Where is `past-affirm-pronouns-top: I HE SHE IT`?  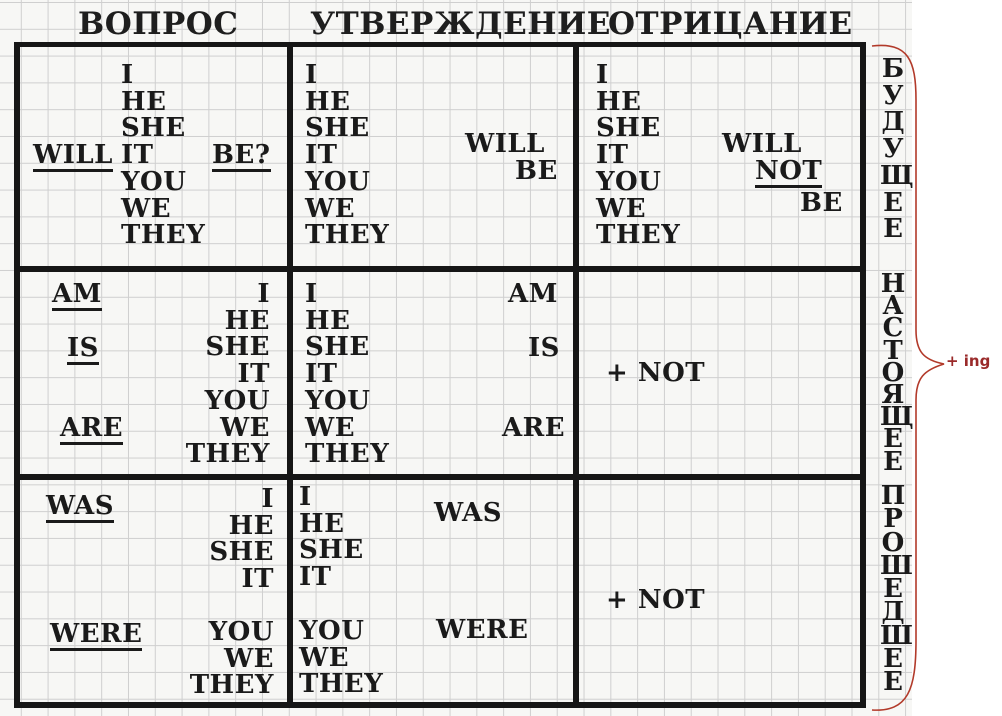 past-affirm-pronouns-top: I HE SHE IT is located at coordinates (331, 537).